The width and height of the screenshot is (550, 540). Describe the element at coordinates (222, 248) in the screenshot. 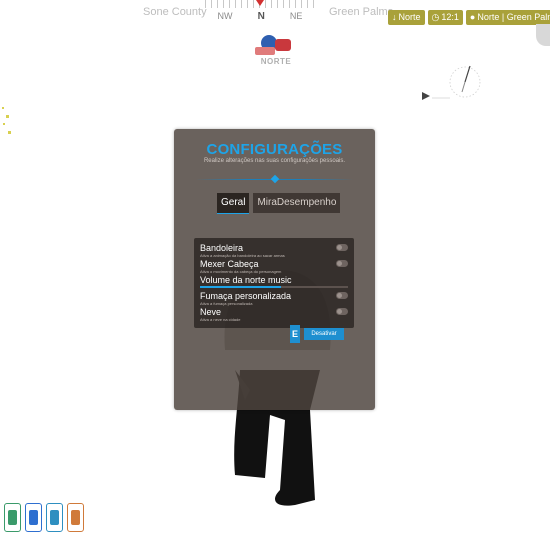

I see `option-label: Bandoleira` at that location.